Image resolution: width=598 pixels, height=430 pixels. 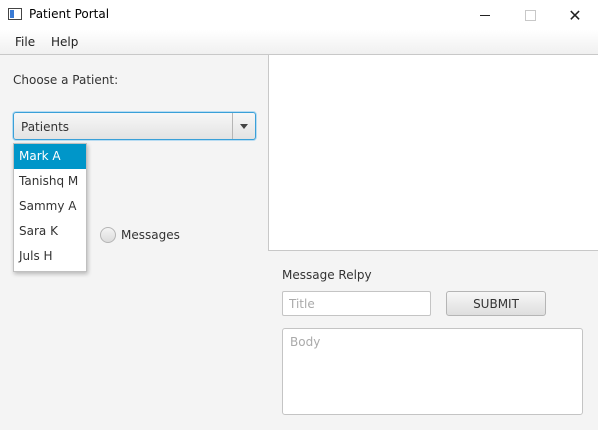 I want to click on patient-option-juls-h: Juls H, so click(x=50, y=256).